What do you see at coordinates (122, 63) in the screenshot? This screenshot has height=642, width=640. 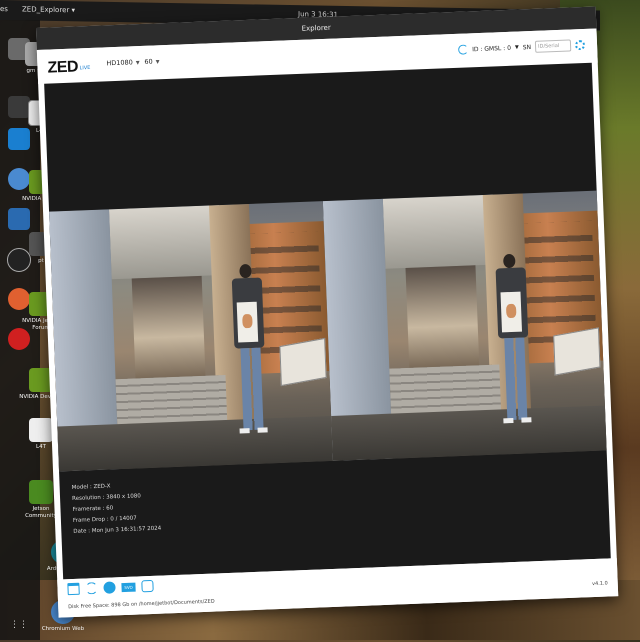 I see `resolution-select: HD1080 ▼` at bounding box center [122, 63].